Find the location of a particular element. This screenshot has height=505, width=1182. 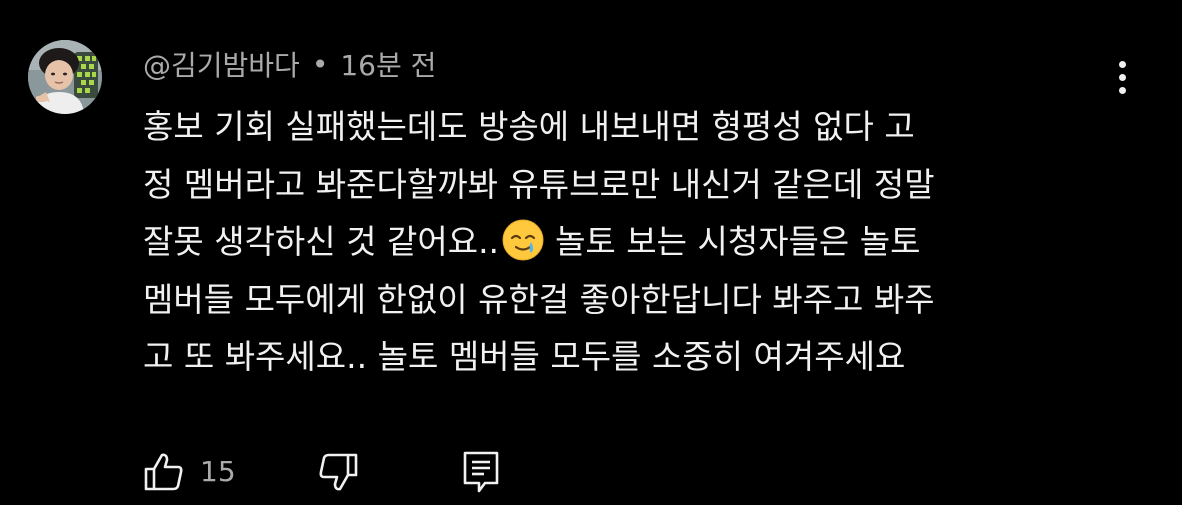

more-options-button is located at coordinates (1122, 77).